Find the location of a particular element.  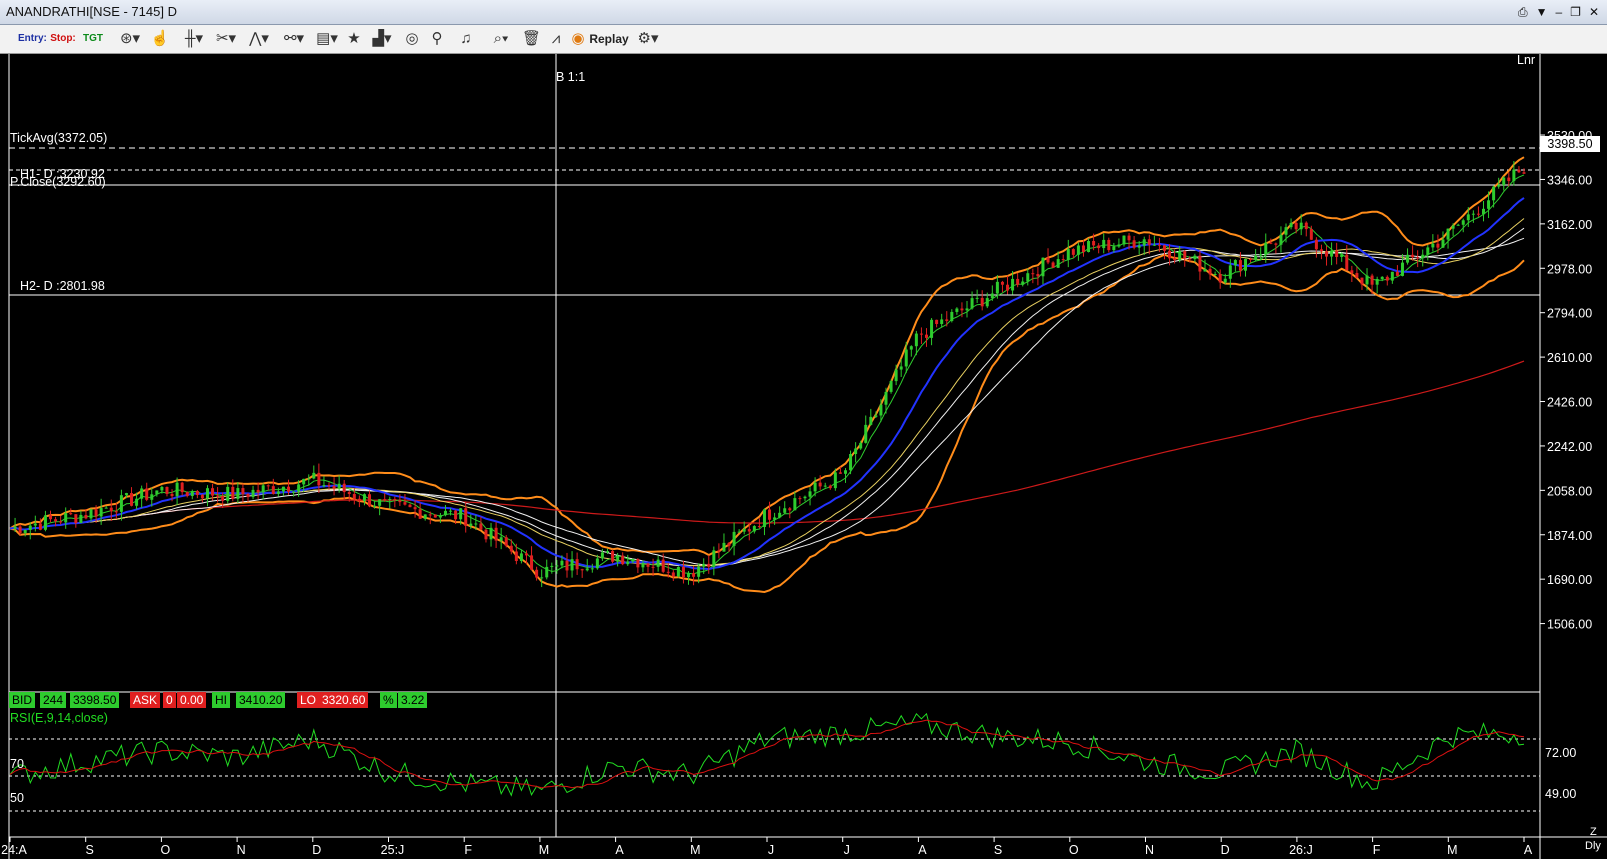

target-button: TGT is located at coordinates (93, 39).